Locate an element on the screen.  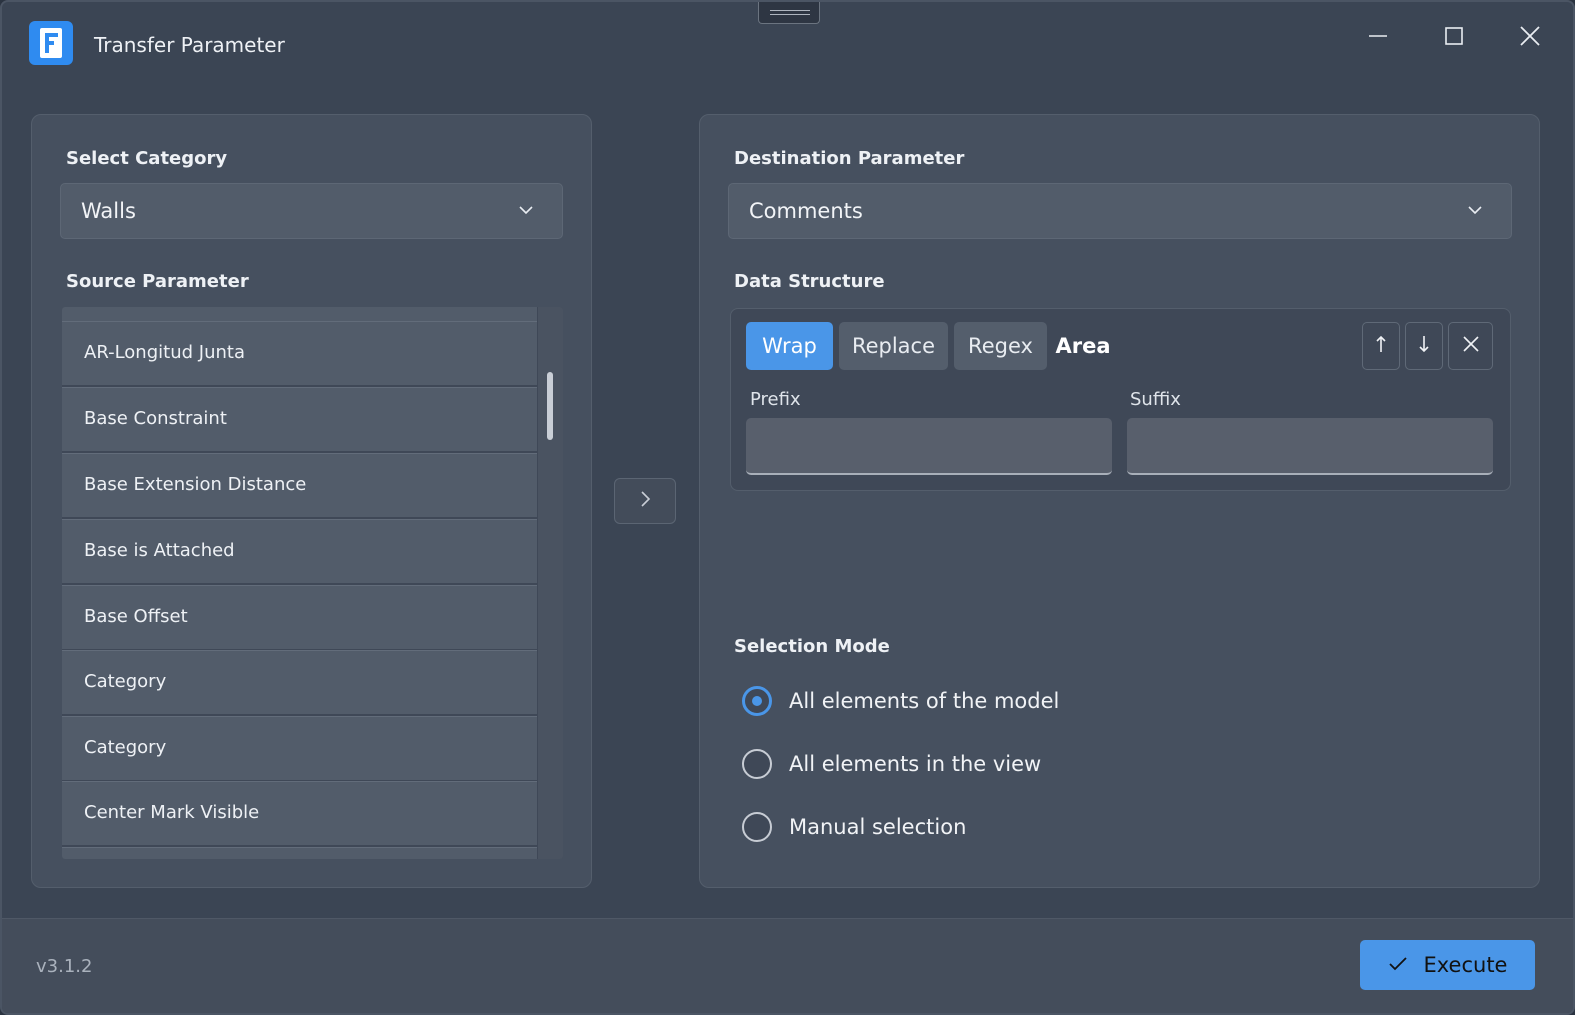
list-item: AR-Longitud Junta is located at coordinates (299, 353).